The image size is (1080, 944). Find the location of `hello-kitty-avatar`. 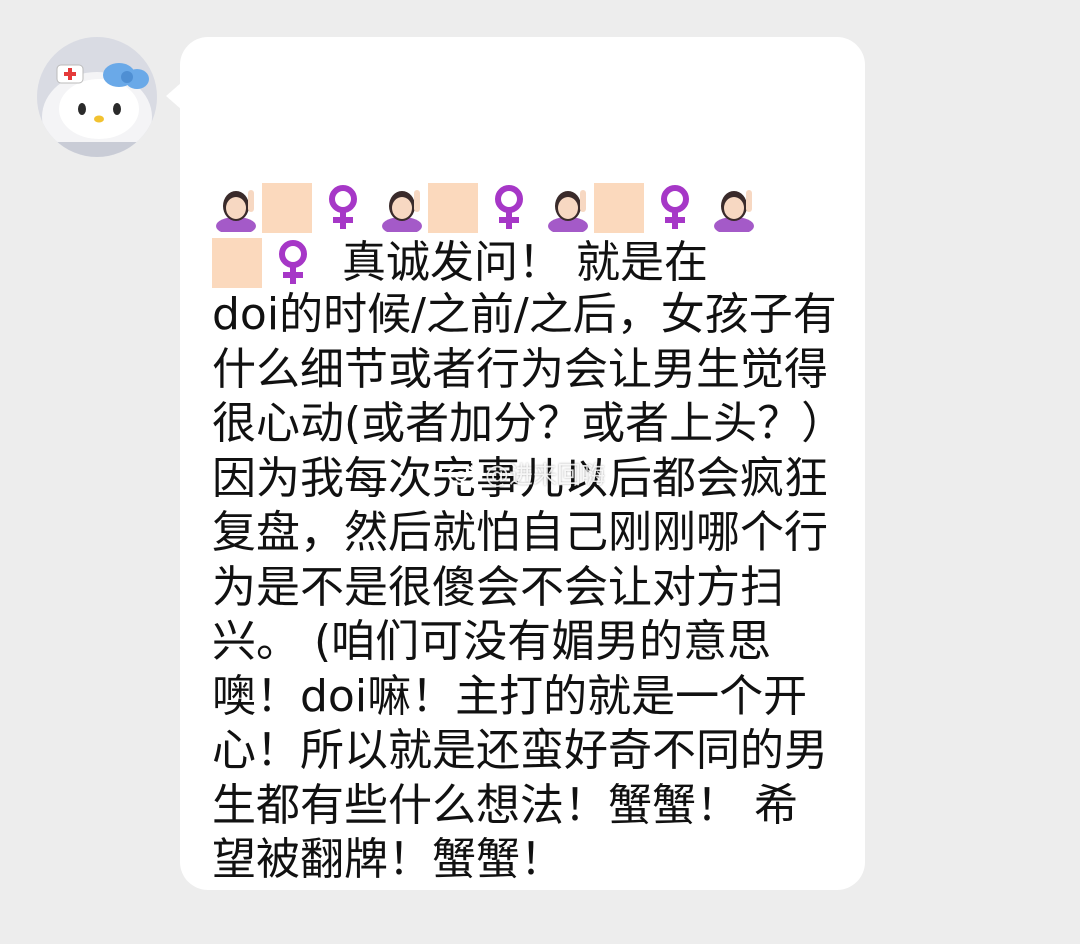

hello-kitty-avatar is located at coordinates (97, 97).